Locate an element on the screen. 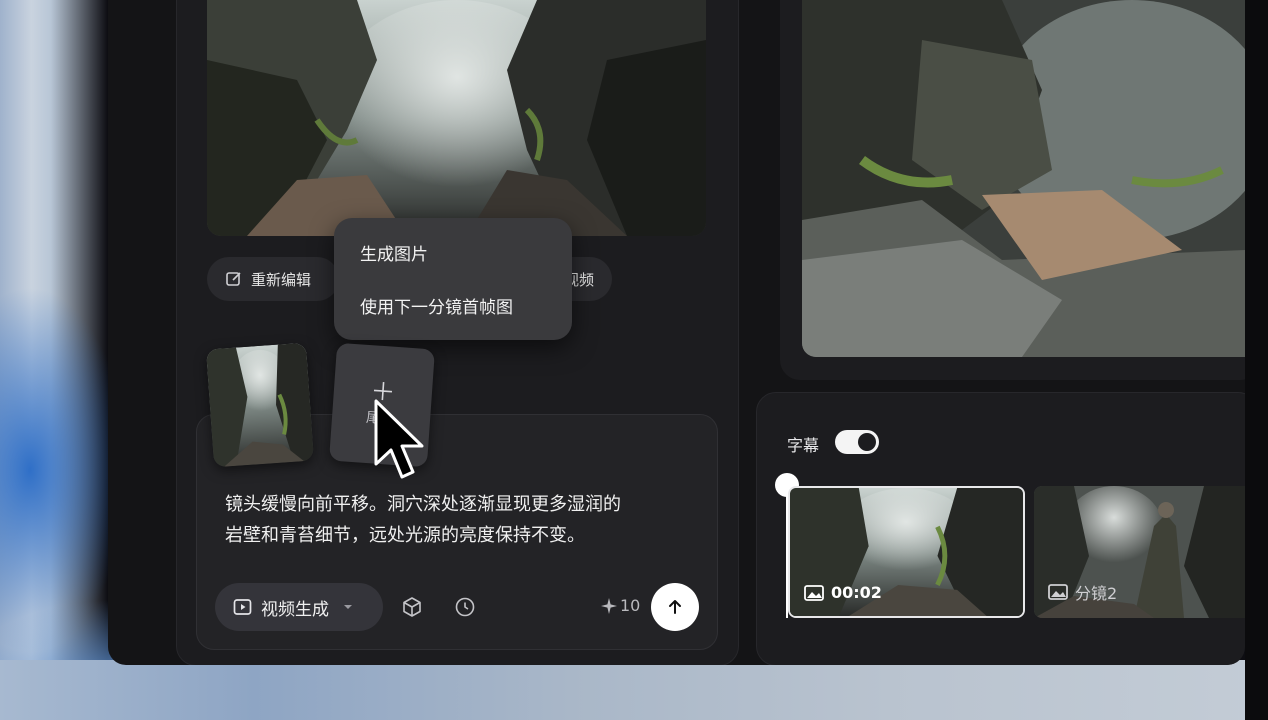 This screenshot has height=720, width=1268. clip-time: 00:02 is located at coordinates (856, 592).